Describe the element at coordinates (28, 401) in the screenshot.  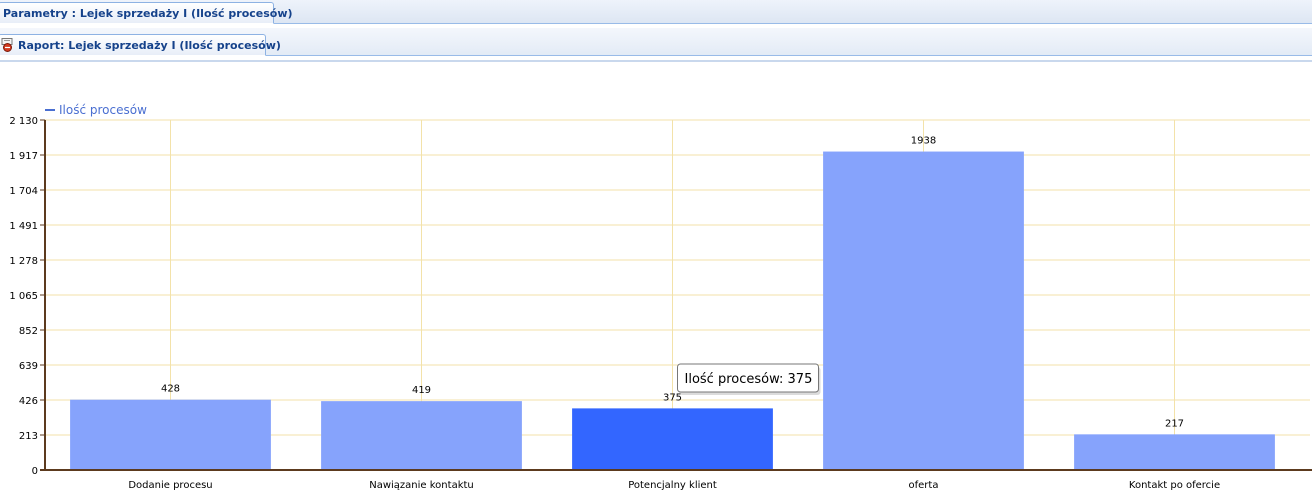
I see `y-tick-label: 426` at that location.